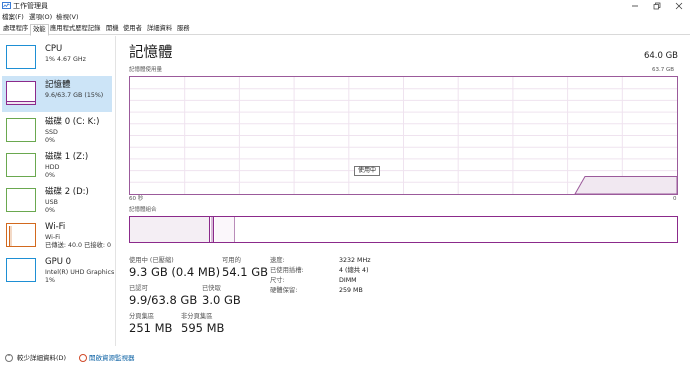 Image resolution: width=690 pixels, height=372 pixels. What do you see at coordinates (67, 17) in the screenshot?
I see `menu-view: 檢視(V)` at bounding box center [67, 17].